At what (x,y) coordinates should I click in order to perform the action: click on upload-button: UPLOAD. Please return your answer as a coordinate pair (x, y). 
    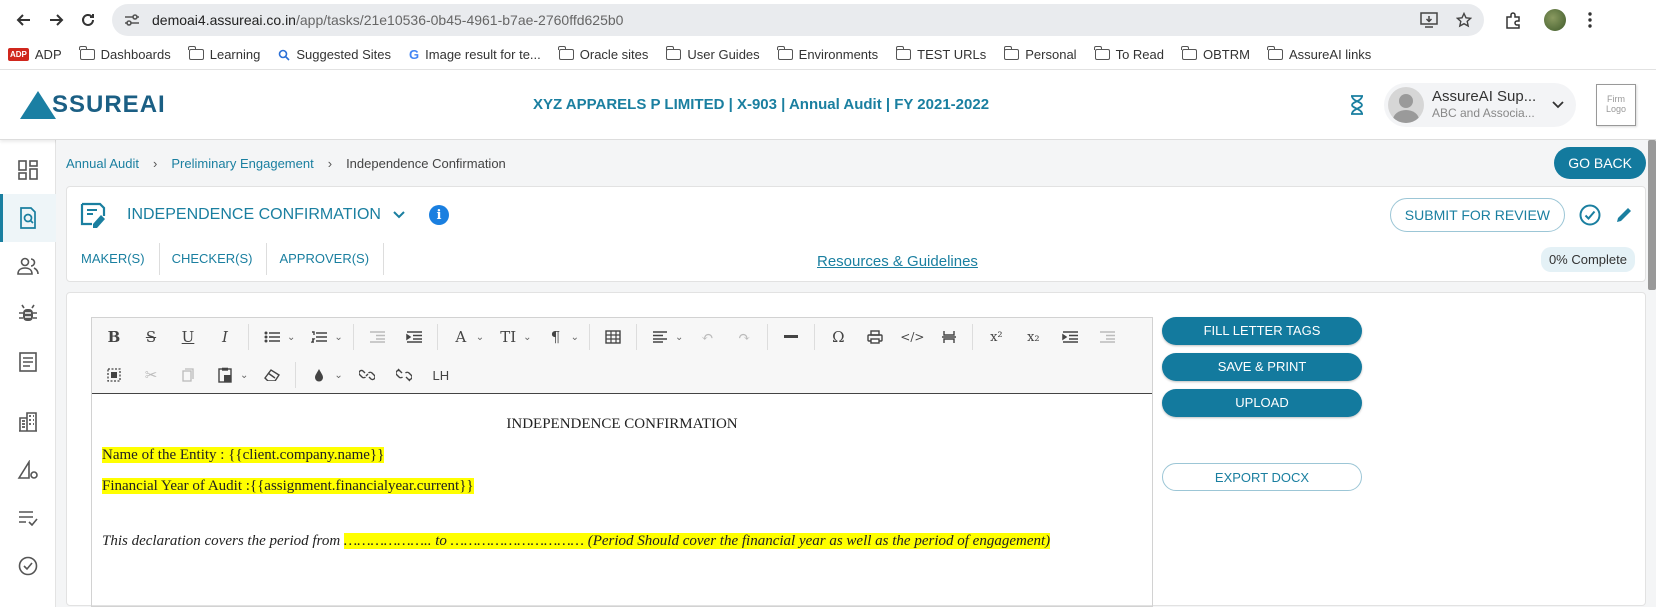
    Looking at the image, I should click on (1262, 403).